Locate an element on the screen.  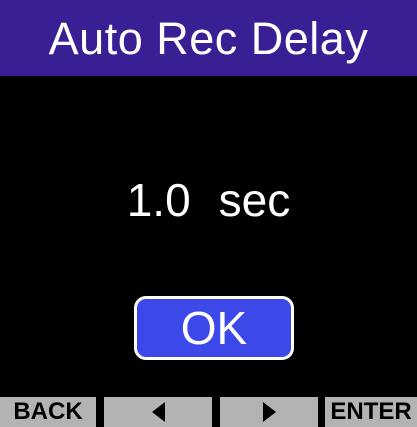
delay-unit: sec is located at coordinates (254, 200).